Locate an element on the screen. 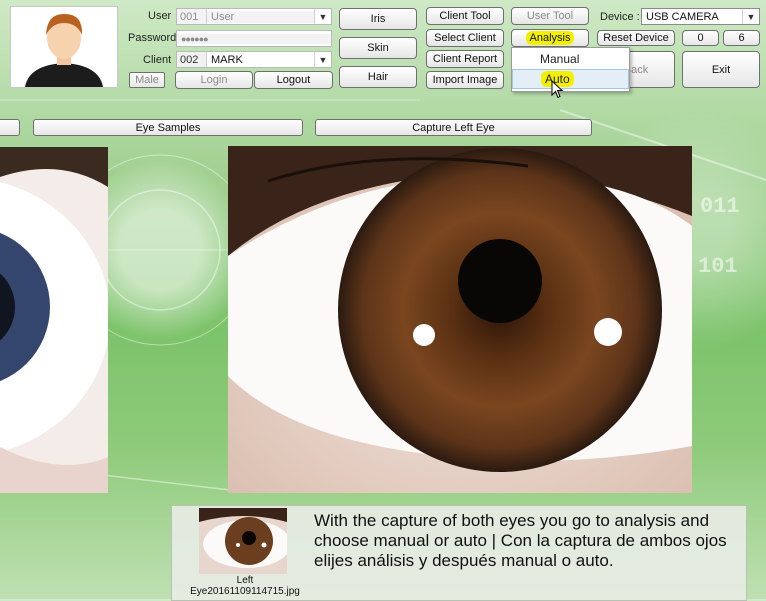  user-code: 001 is located at coordinates (192, 16).